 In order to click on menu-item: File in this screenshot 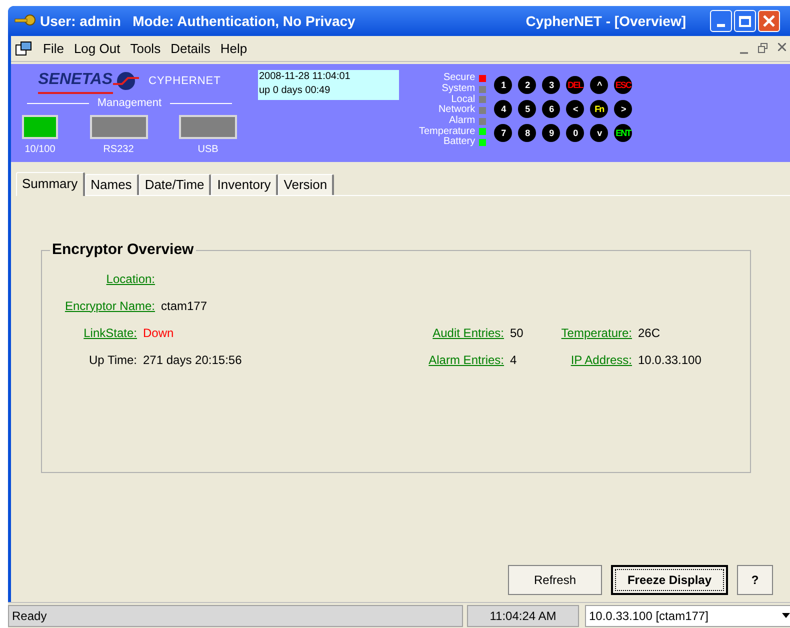, I will do `click(53, 48)`.